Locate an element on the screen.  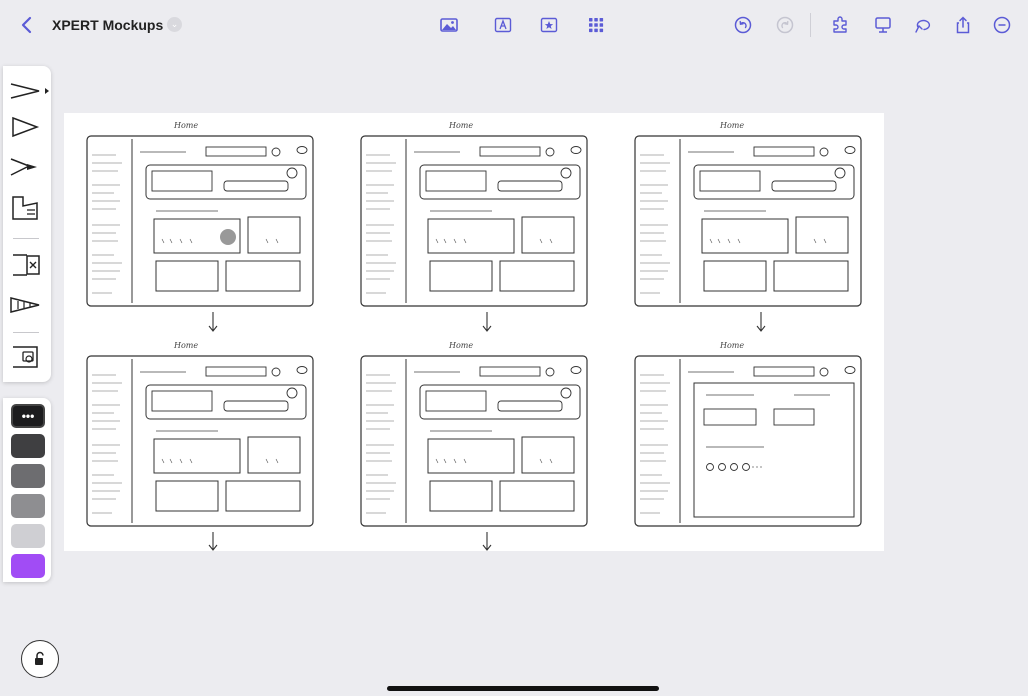
sticker-icon is located at coordinates (549, 25).